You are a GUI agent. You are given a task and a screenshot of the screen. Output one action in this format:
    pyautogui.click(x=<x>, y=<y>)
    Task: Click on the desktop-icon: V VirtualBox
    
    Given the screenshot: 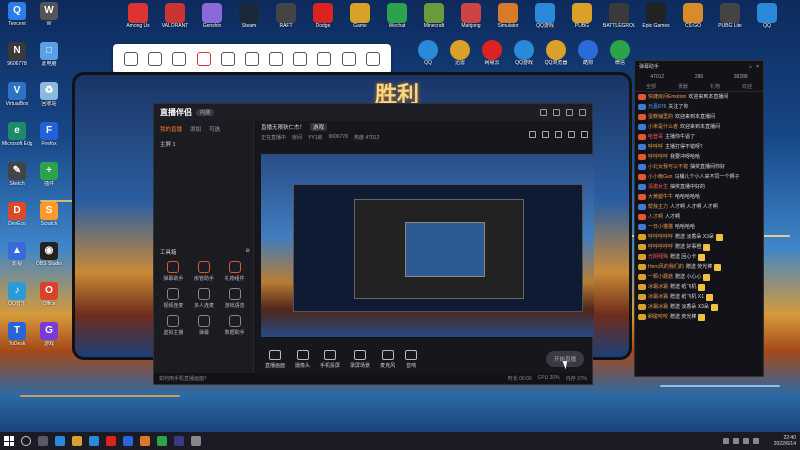 What is the action you would take?
    pyautogui.click(x=17, y=98)
    